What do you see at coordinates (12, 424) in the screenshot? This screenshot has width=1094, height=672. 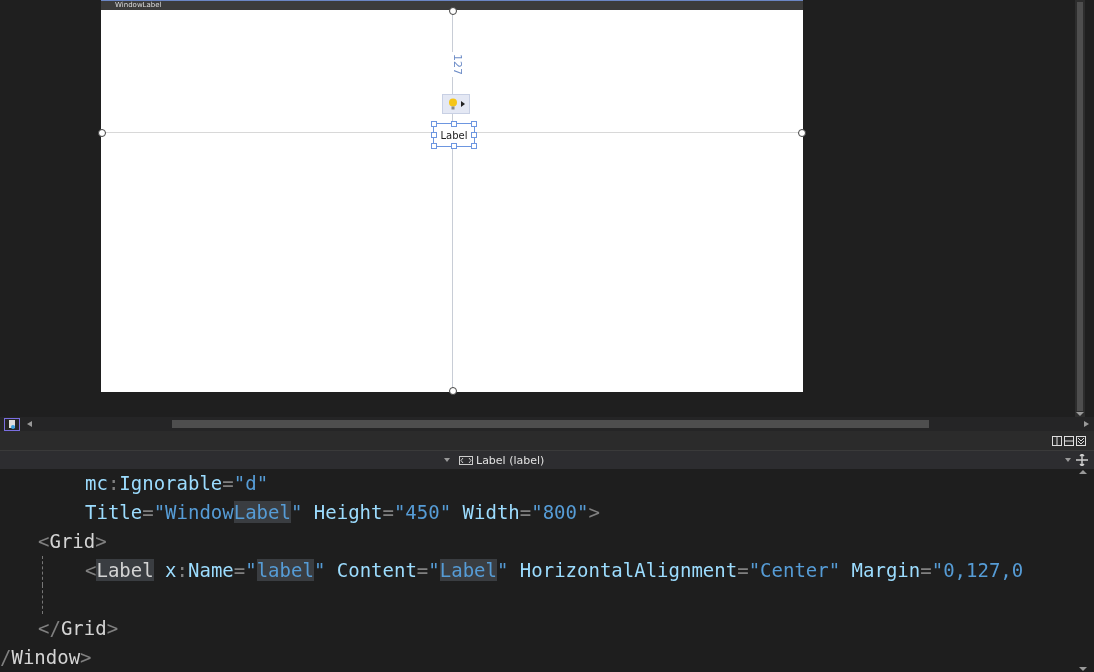 I see `document-icon` at bounding box center [12, 424].